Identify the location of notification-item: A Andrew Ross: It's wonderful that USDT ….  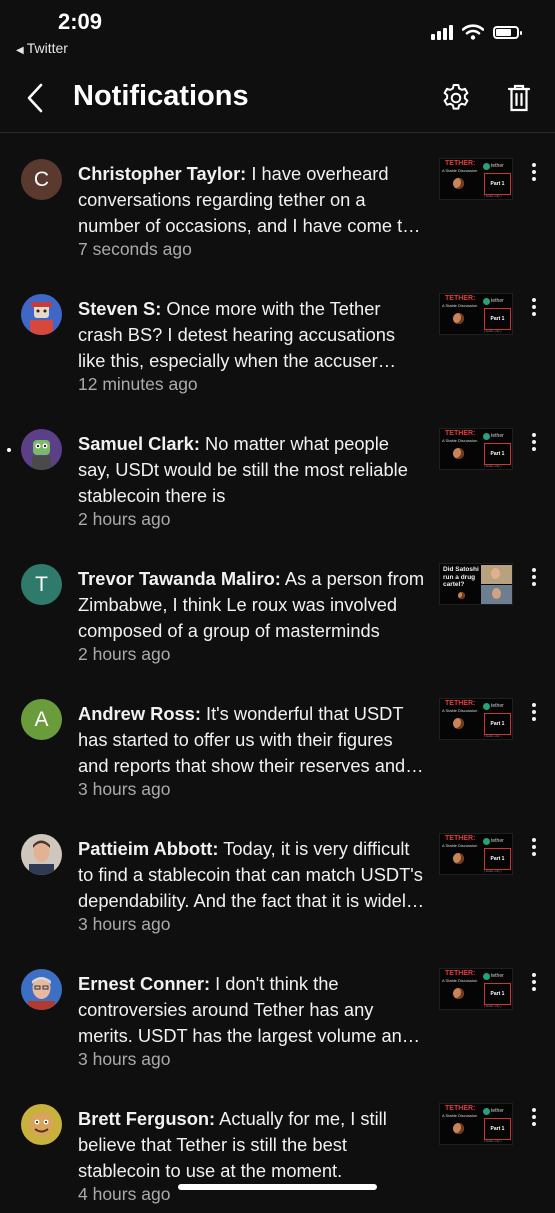
(277, 740).